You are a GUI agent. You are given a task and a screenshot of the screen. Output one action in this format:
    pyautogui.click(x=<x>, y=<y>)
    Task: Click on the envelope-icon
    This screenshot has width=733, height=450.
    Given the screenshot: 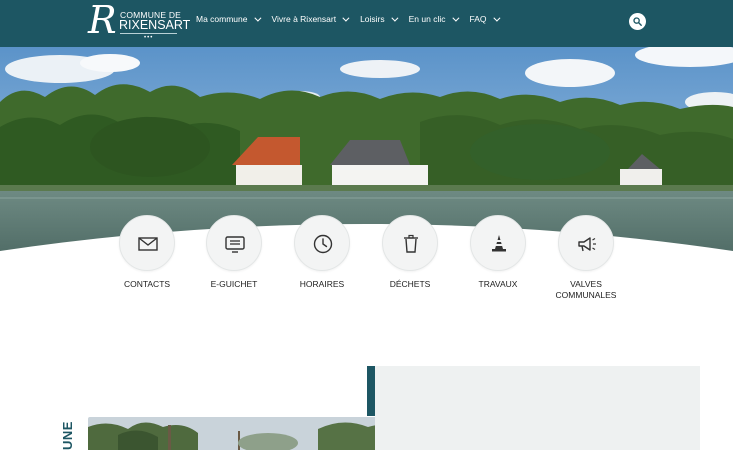 What is the action you would take?
    pyautogui.click(x=148, y=244)
    